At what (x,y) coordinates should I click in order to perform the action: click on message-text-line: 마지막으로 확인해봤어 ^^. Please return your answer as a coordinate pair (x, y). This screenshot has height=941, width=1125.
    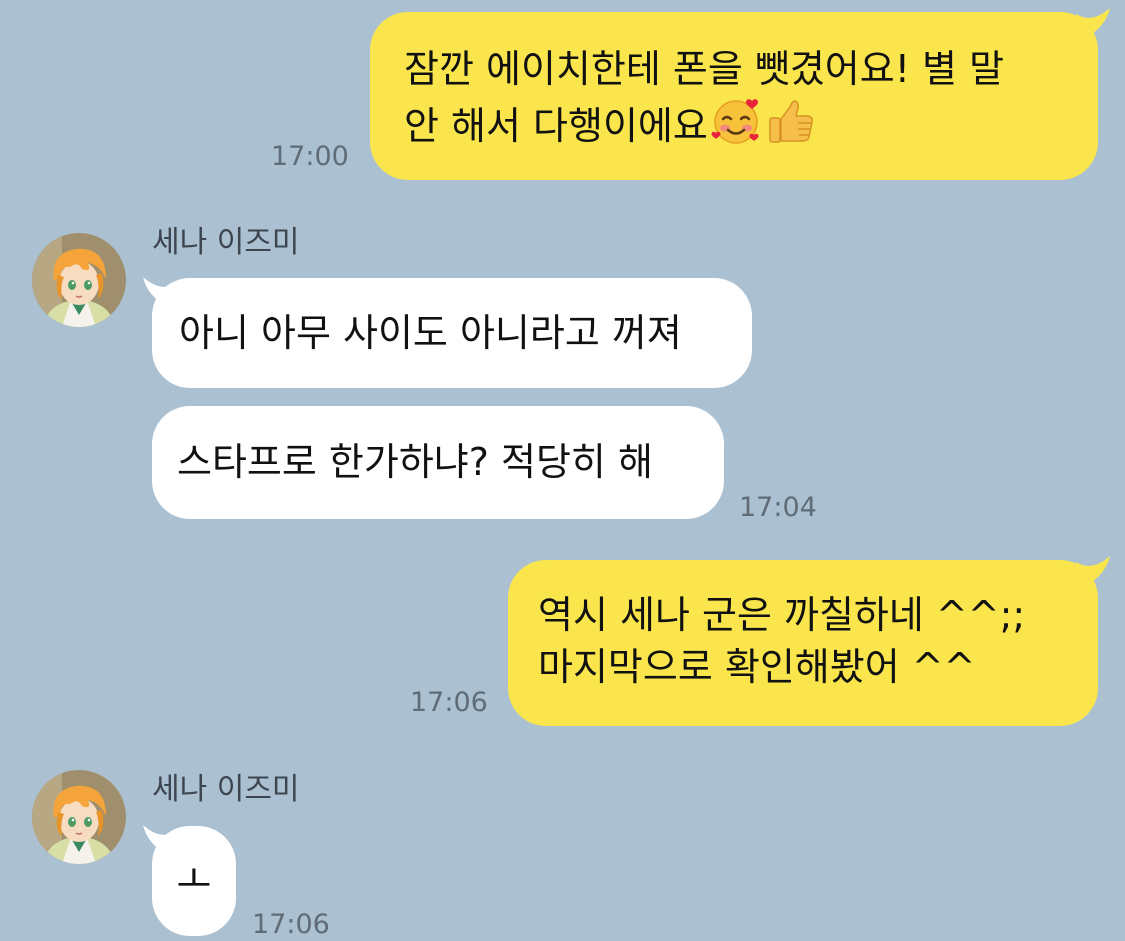
    Looking at the image, I should click on (757, 667).